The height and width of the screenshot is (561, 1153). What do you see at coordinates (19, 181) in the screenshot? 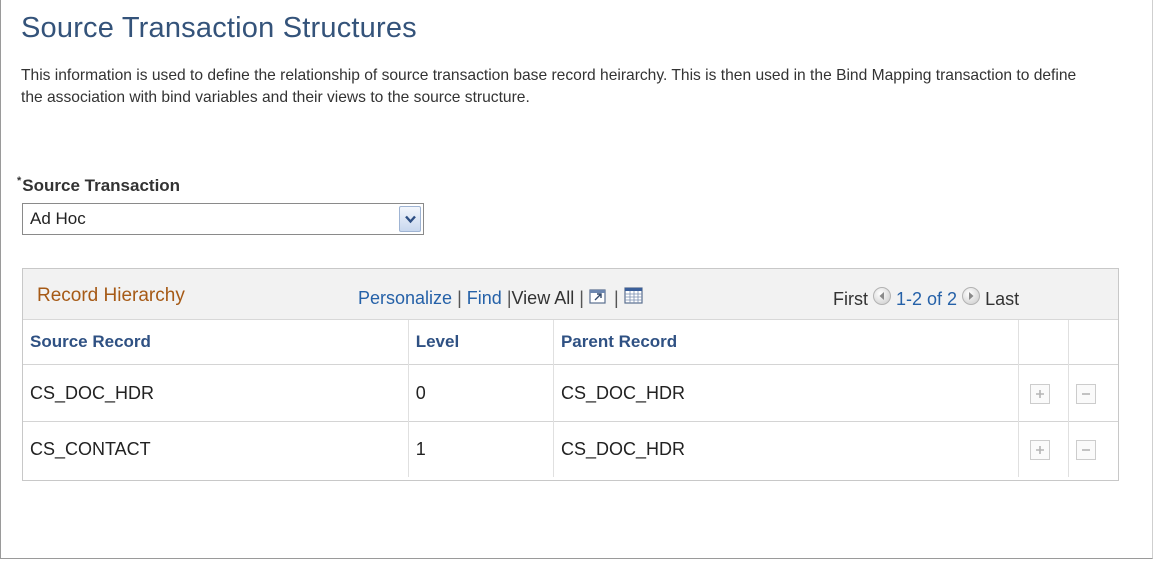
I see `required-marker: *` at bounding box center [19, 181].